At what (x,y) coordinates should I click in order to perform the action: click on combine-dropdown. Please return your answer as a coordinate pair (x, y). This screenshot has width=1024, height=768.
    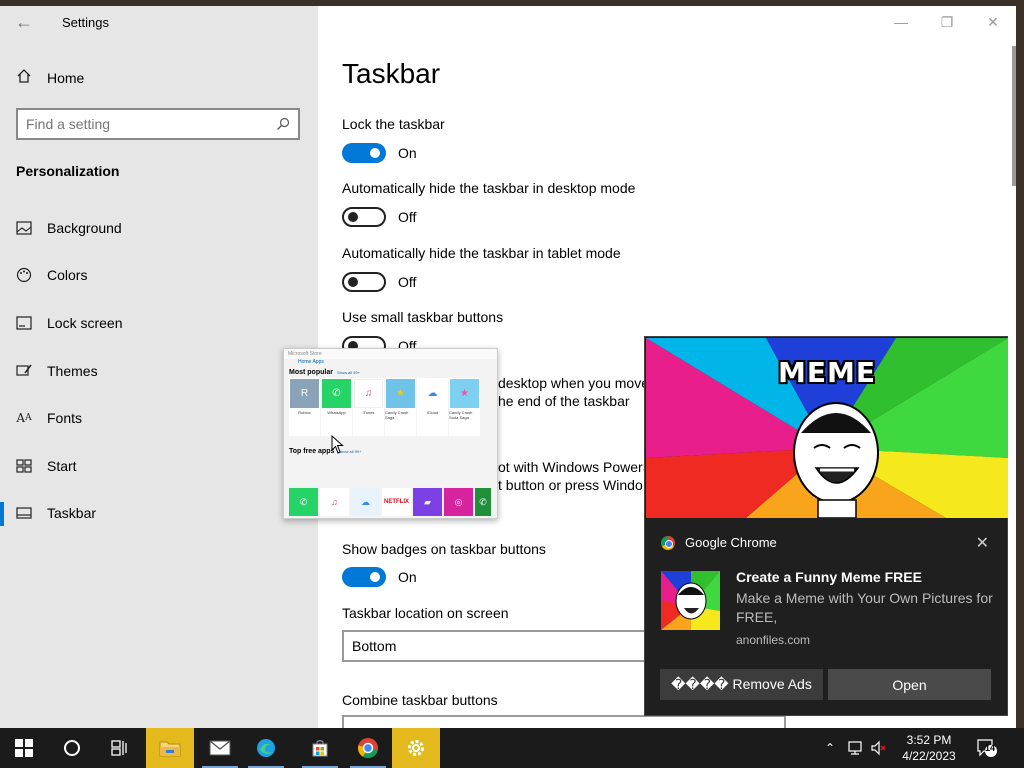
    Looking at the image, I should click on (564, 721).